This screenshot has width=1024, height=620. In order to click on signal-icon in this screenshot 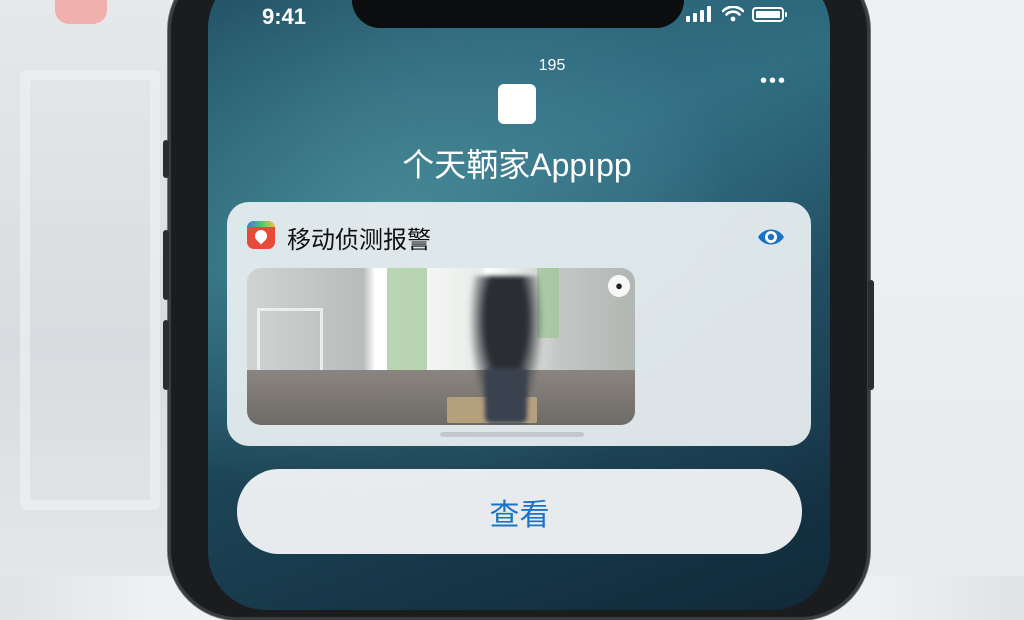, I will do `click(698, 14)`.